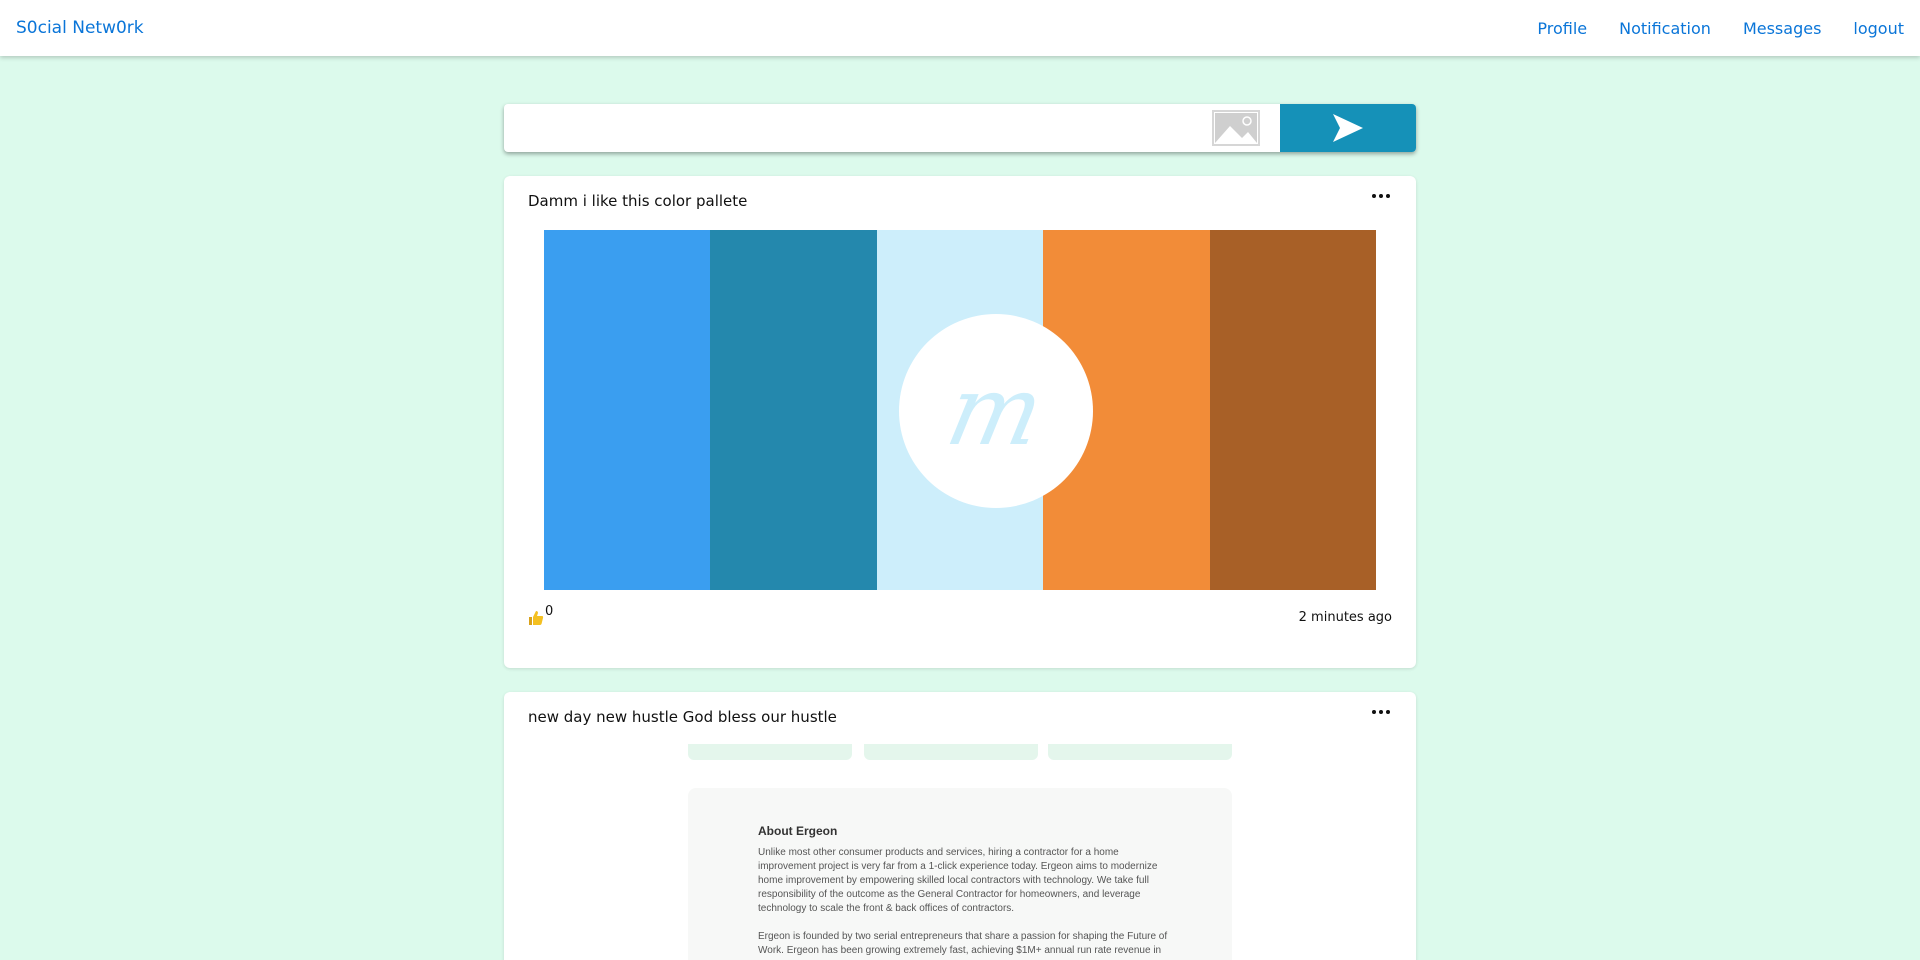 The height and width of the screenshot is (960, 1920). Describe the element at coordinates (536, 618) in the screenshot. I see `thumbs-up-icon` at that location.